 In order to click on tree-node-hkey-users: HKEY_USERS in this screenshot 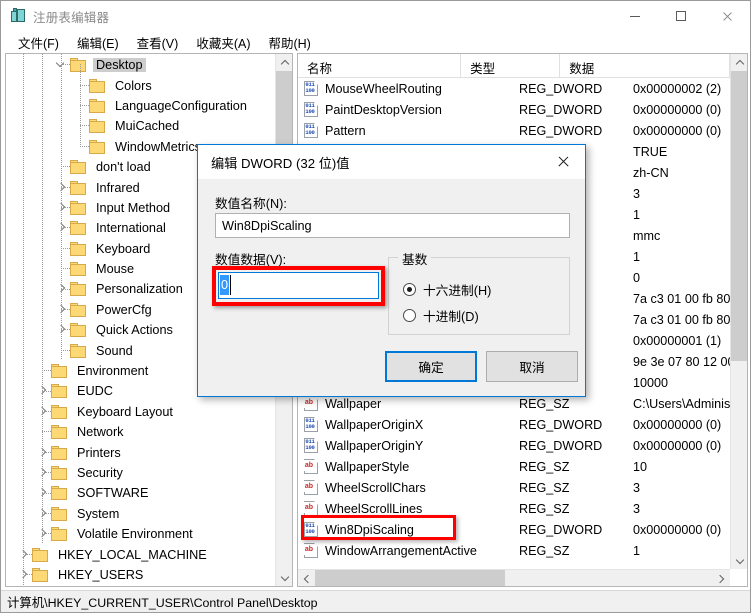, I will do `click(140, 575)`.